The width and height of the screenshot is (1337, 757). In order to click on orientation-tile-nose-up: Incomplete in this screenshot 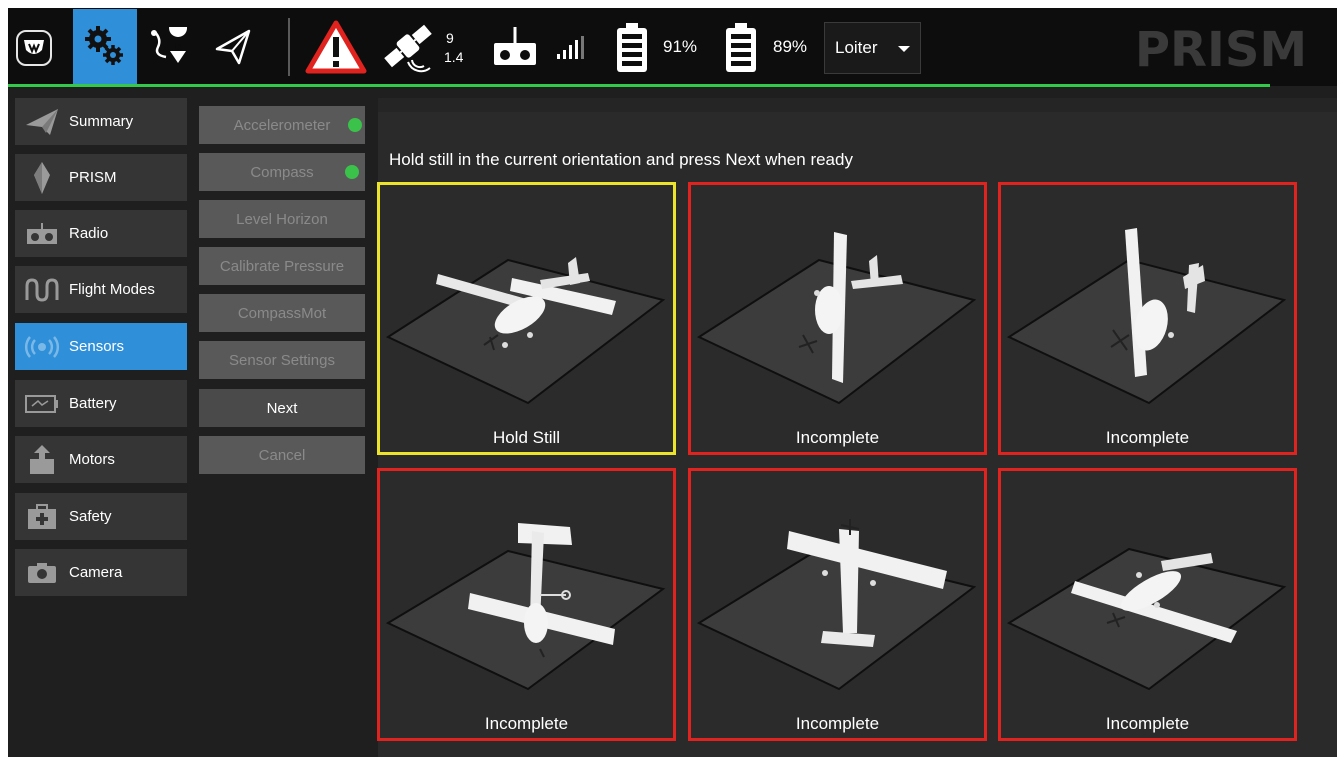, I will do `click(837, 604)`.